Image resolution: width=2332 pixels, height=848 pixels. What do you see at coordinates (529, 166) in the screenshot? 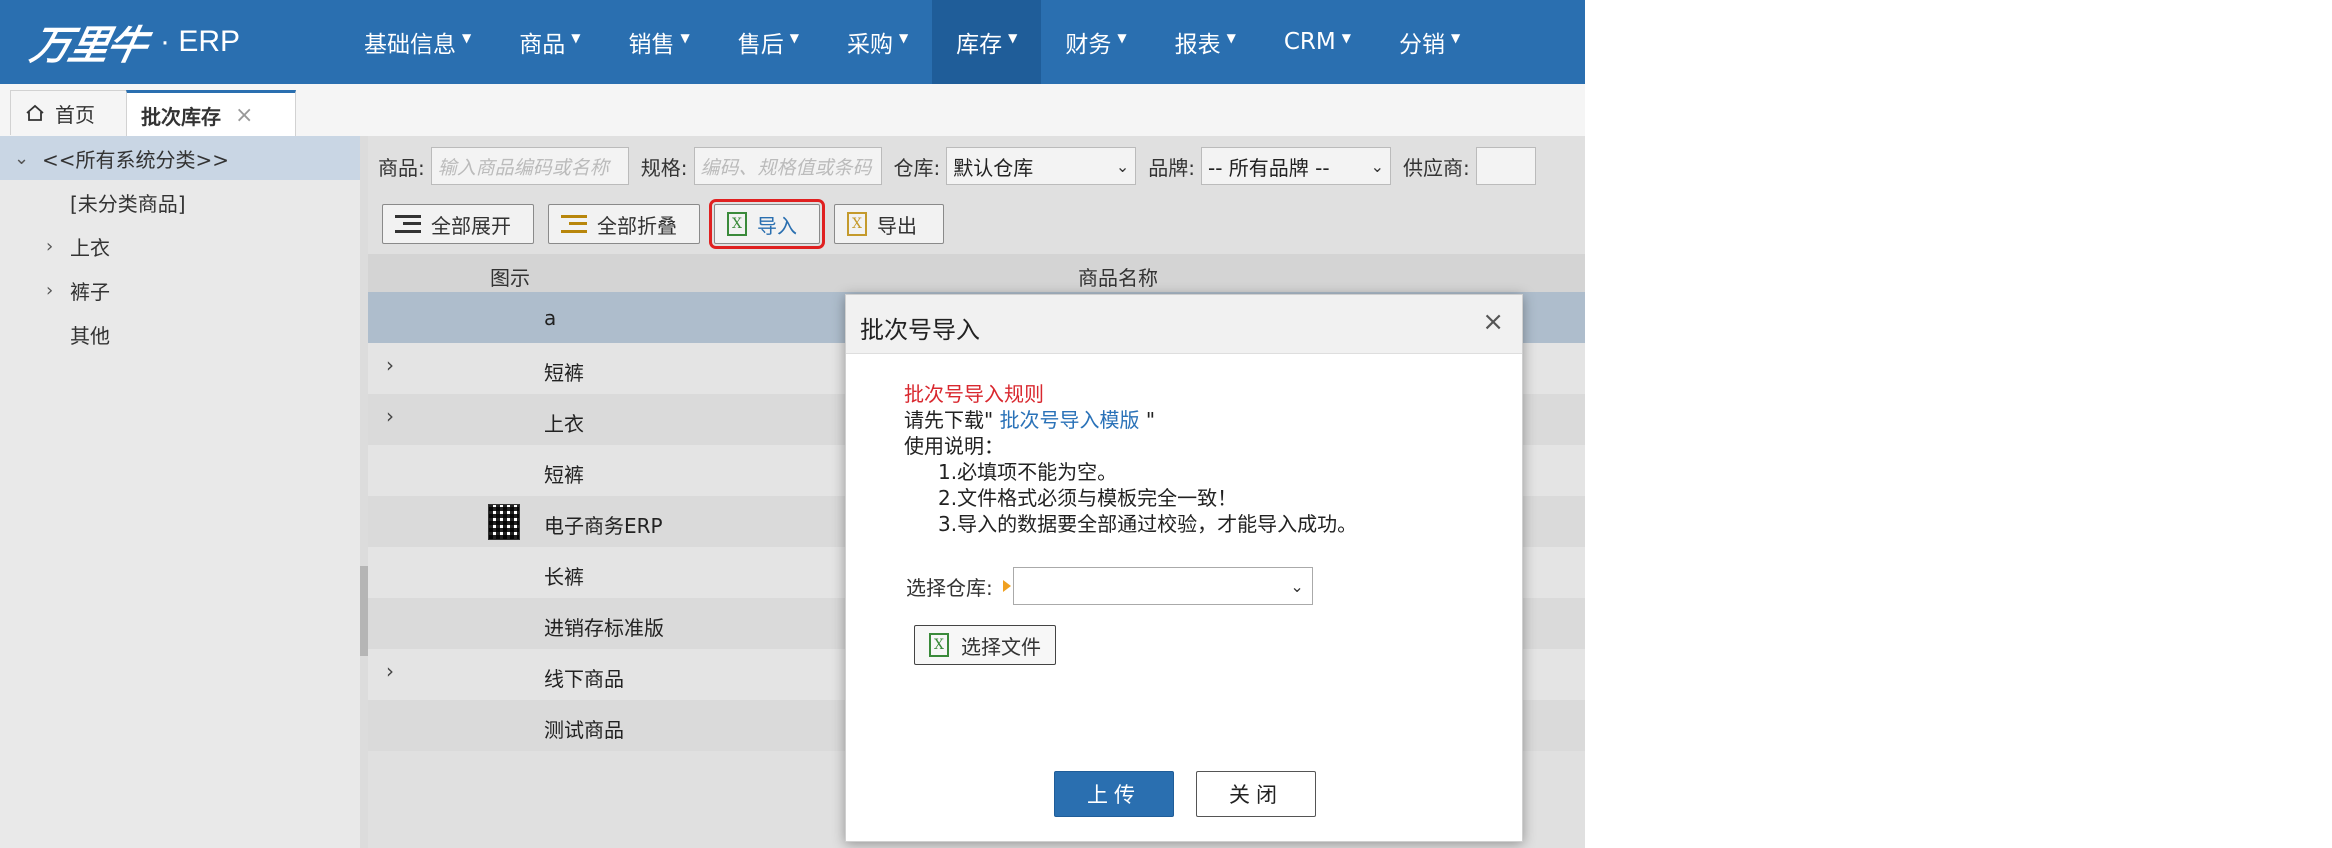
I see `product-search-input: 输入商品编码或名称` at bounding box center [529, 166].